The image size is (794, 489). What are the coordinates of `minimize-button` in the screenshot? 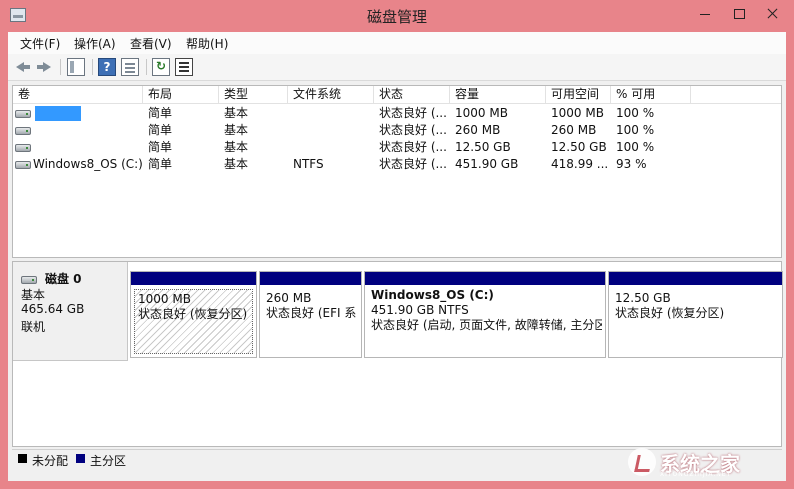 It's located at (705, 14).